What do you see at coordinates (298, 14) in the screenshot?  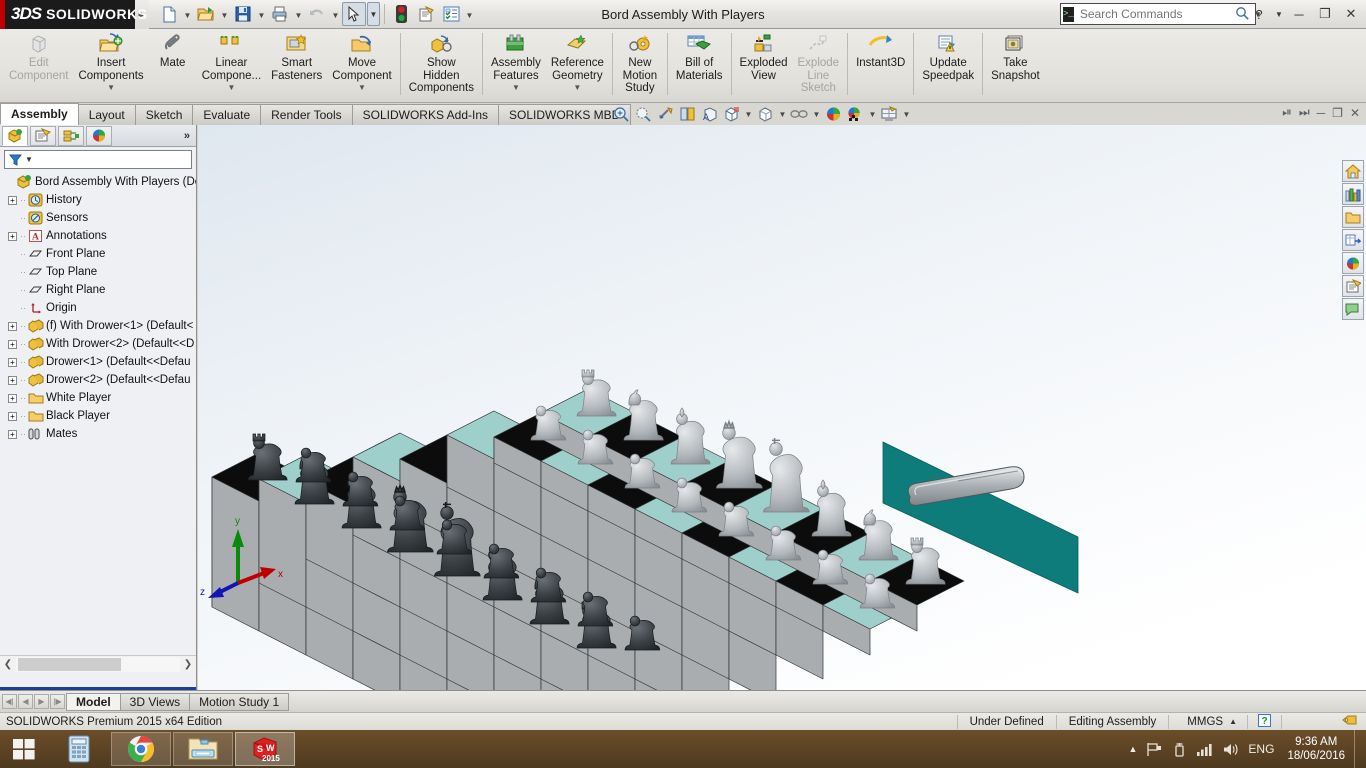 I see `print-document-caret: ▼` at bounding box center [298, 14].